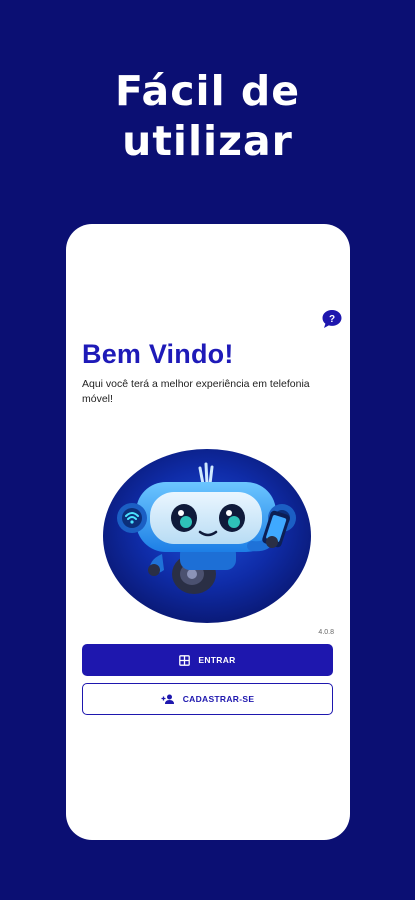 The width and height of the screenshot is (415, 900). I want to click on add-user-icon, so click(167, 699).